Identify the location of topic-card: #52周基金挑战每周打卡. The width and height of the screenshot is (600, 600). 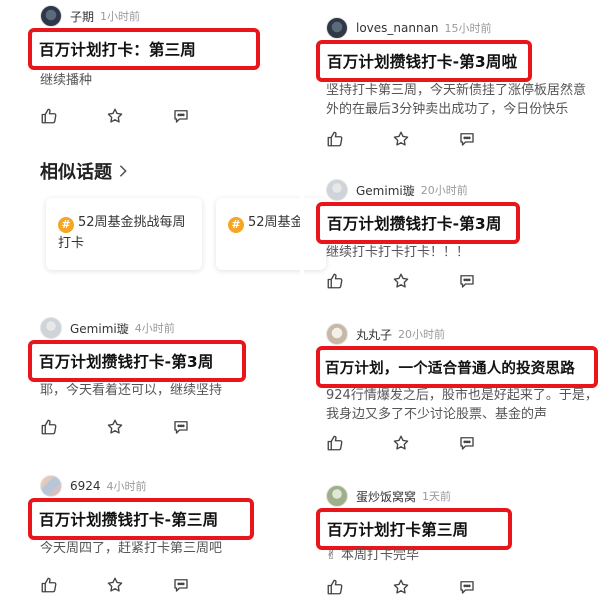
(124, 234).